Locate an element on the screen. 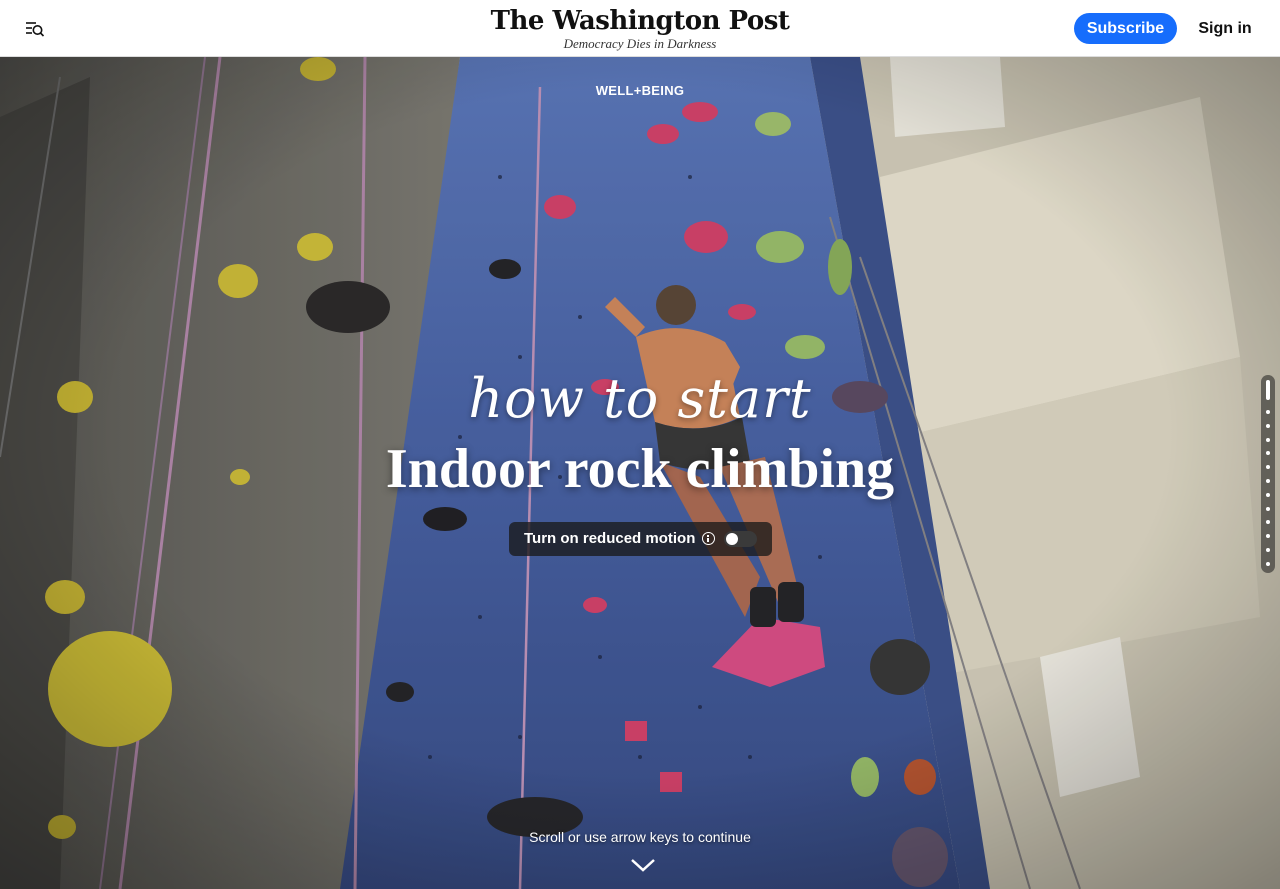  reduced-motion-toggle: Turn on reduced motion is located at coordinates (640, 539).